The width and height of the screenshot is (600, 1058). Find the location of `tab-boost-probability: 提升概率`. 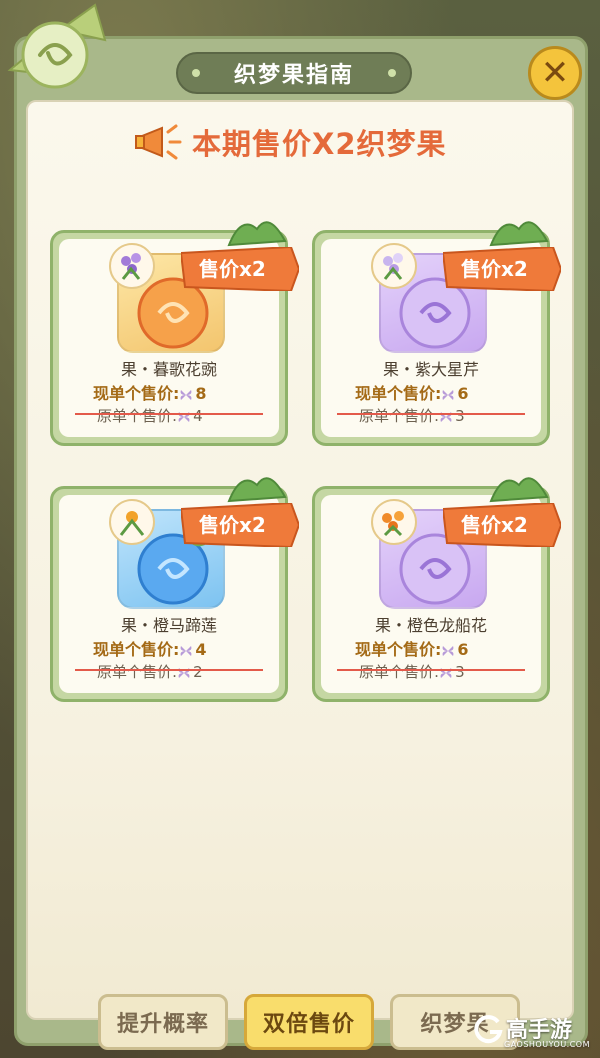

tab-boost-probability: 提升概率 is located at coordinates (163, 1022).